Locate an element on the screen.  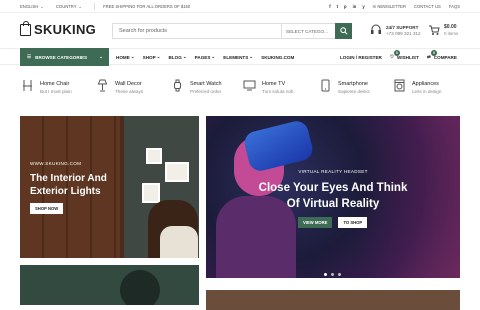
vr-headset-image is located at coordinates (278, 146).